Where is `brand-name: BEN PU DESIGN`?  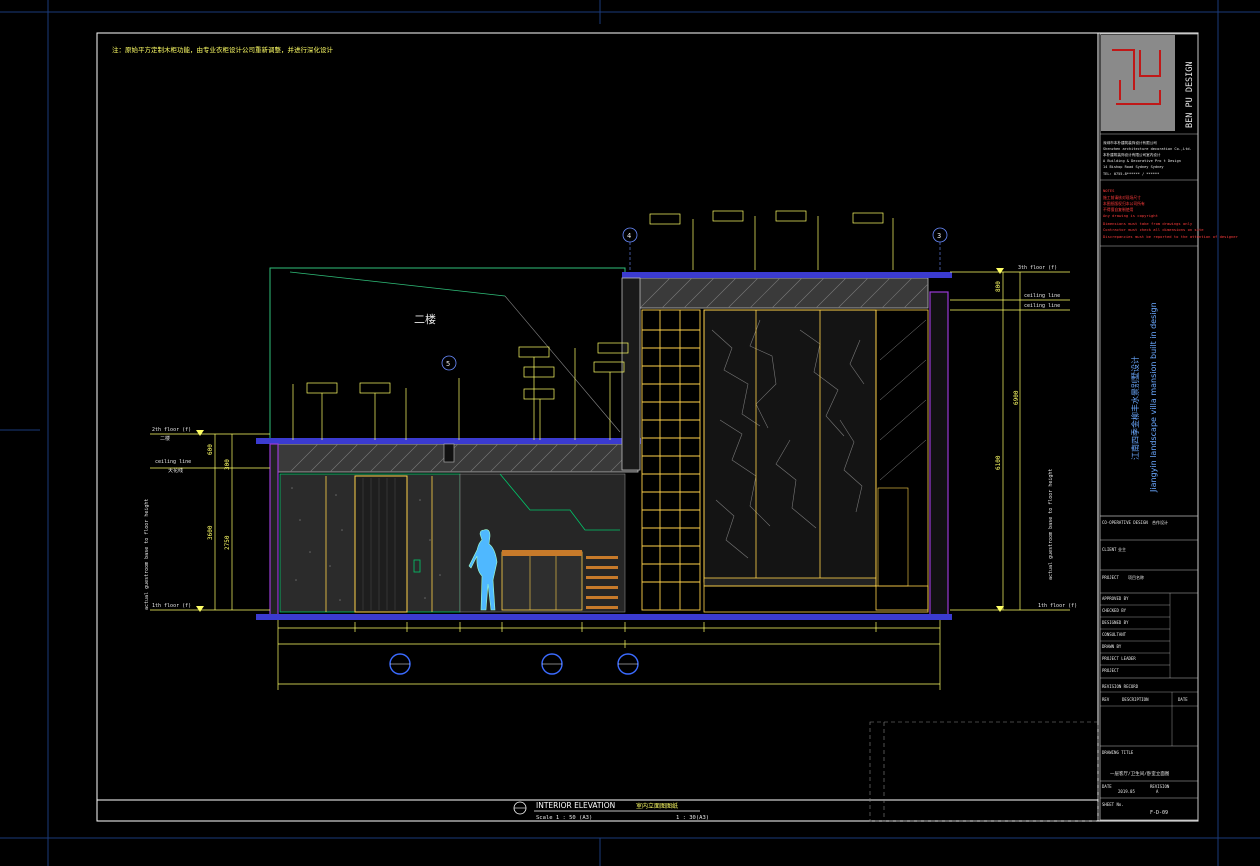
brand-name: BEN PU DESIGN is located at coordinates (1190, 94).